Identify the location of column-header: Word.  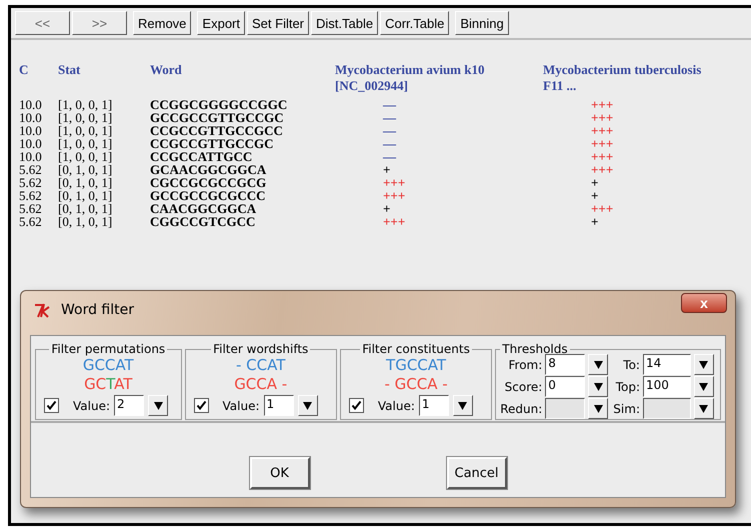
(242, 80).